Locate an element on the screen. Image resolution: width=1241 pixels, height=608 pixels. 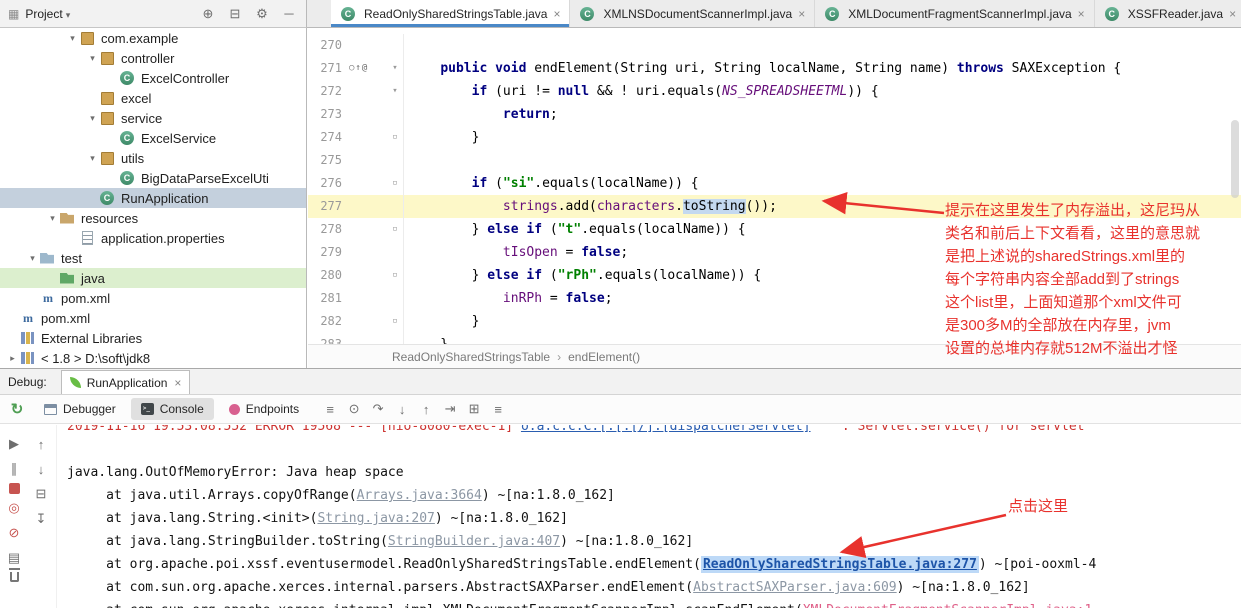
pause-icon: ∥ is located at coordinates (14, 469).